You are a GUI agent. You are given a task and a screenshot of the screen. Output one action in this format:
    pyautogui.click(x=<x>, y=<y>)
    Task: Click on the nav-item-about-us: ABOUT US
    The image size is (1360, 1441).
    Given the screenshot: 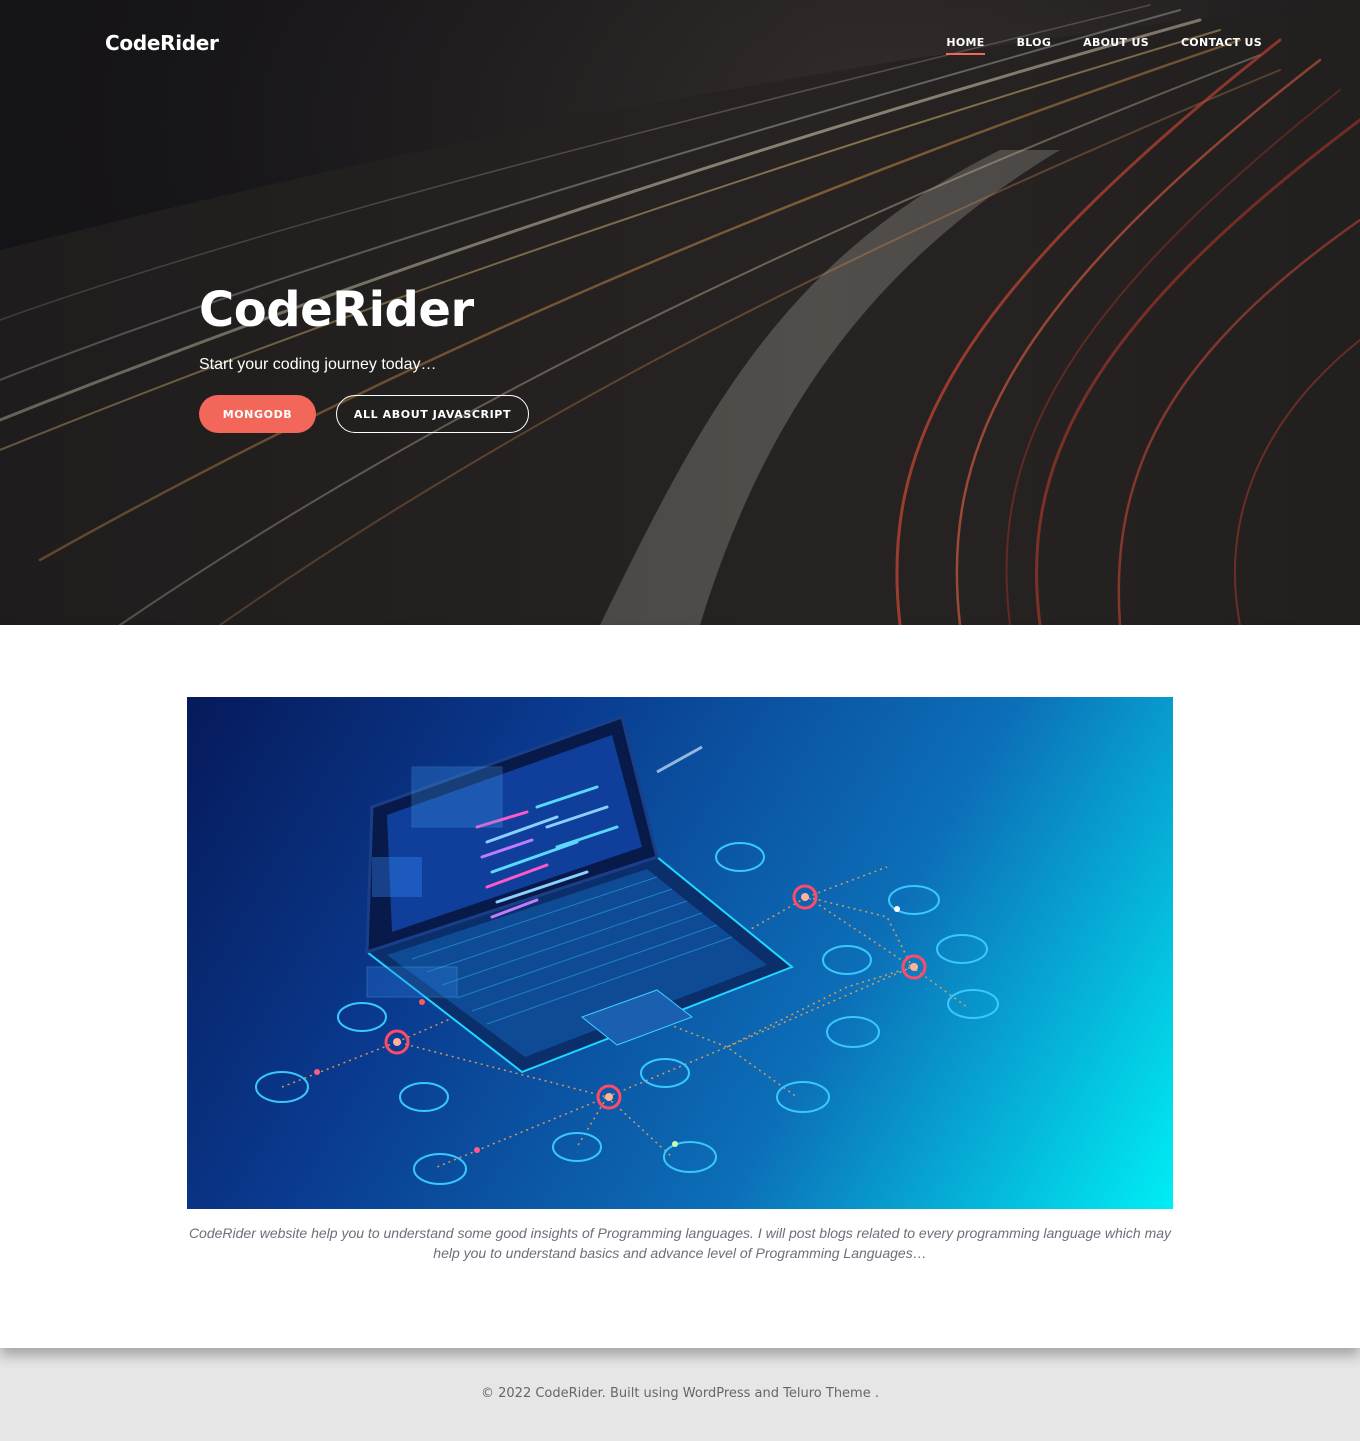 What is the action you would take?
    pyautogui.click(x=1116, y=45)
    